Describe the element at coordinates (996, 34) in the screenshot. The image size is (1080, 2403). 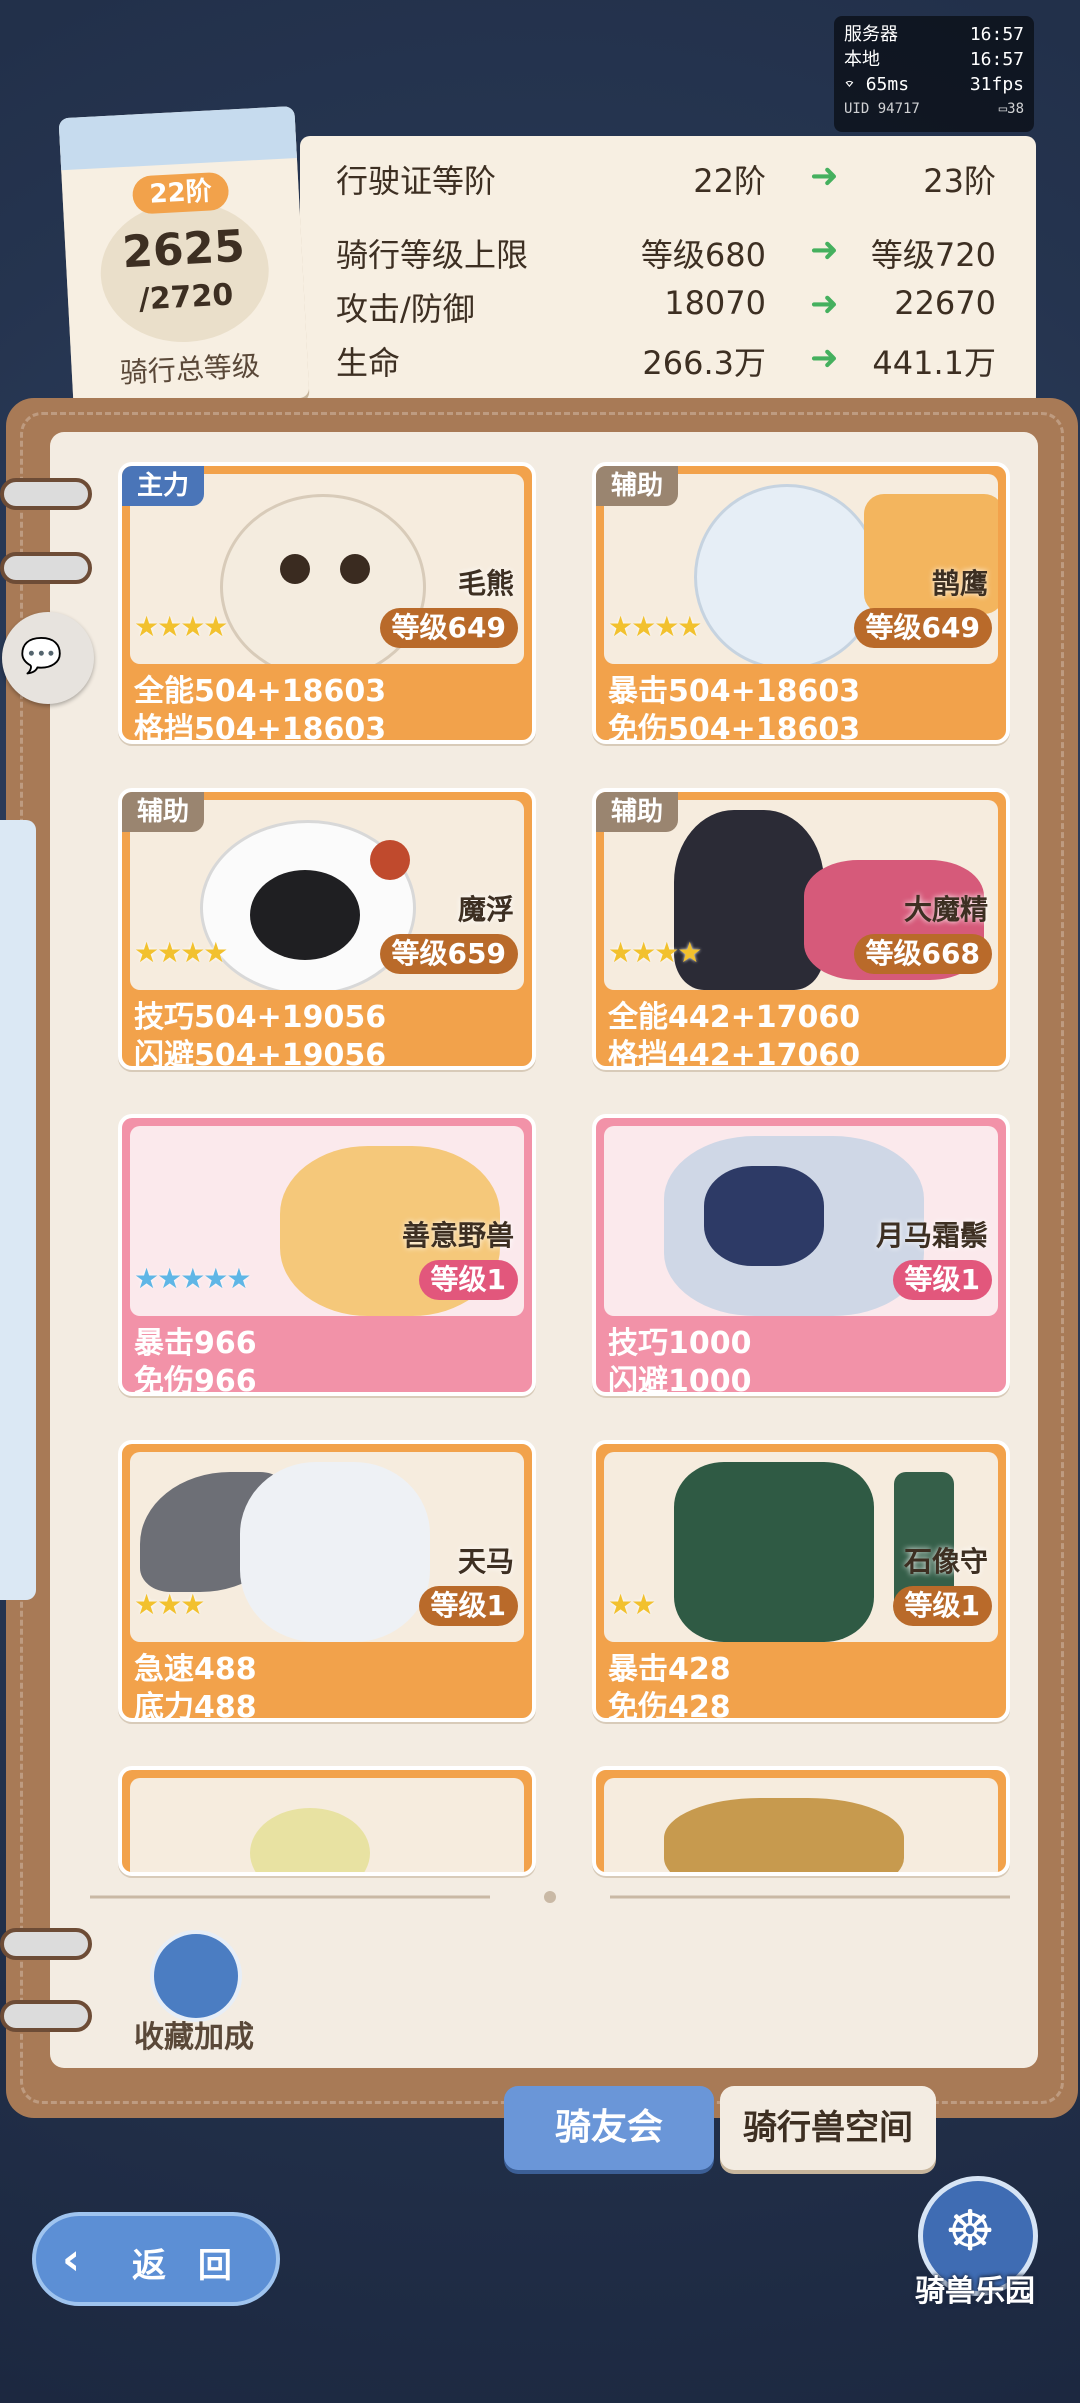
I see `server-time: 16:57` at that location.